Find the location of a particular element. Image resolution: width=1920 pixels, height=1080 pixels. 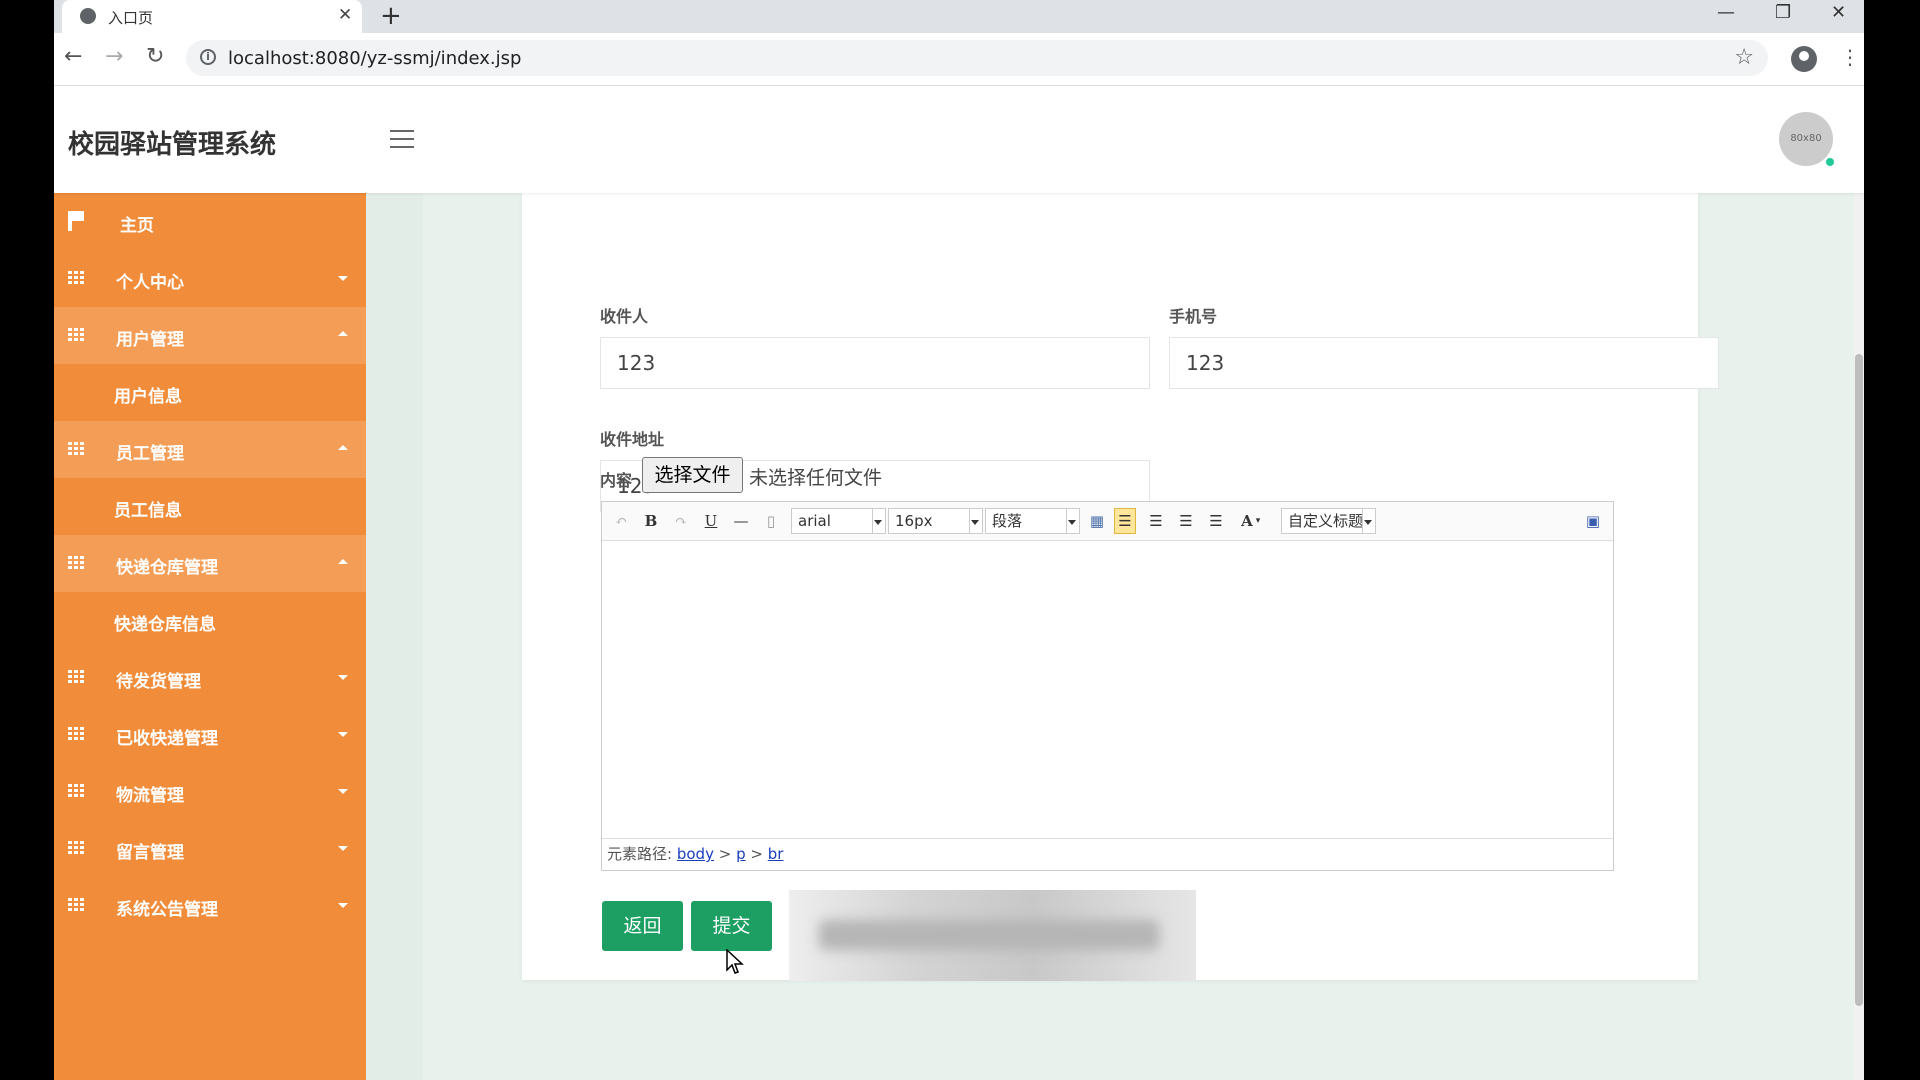

tab-title: 入口页 is located at coordinates (131, 18).